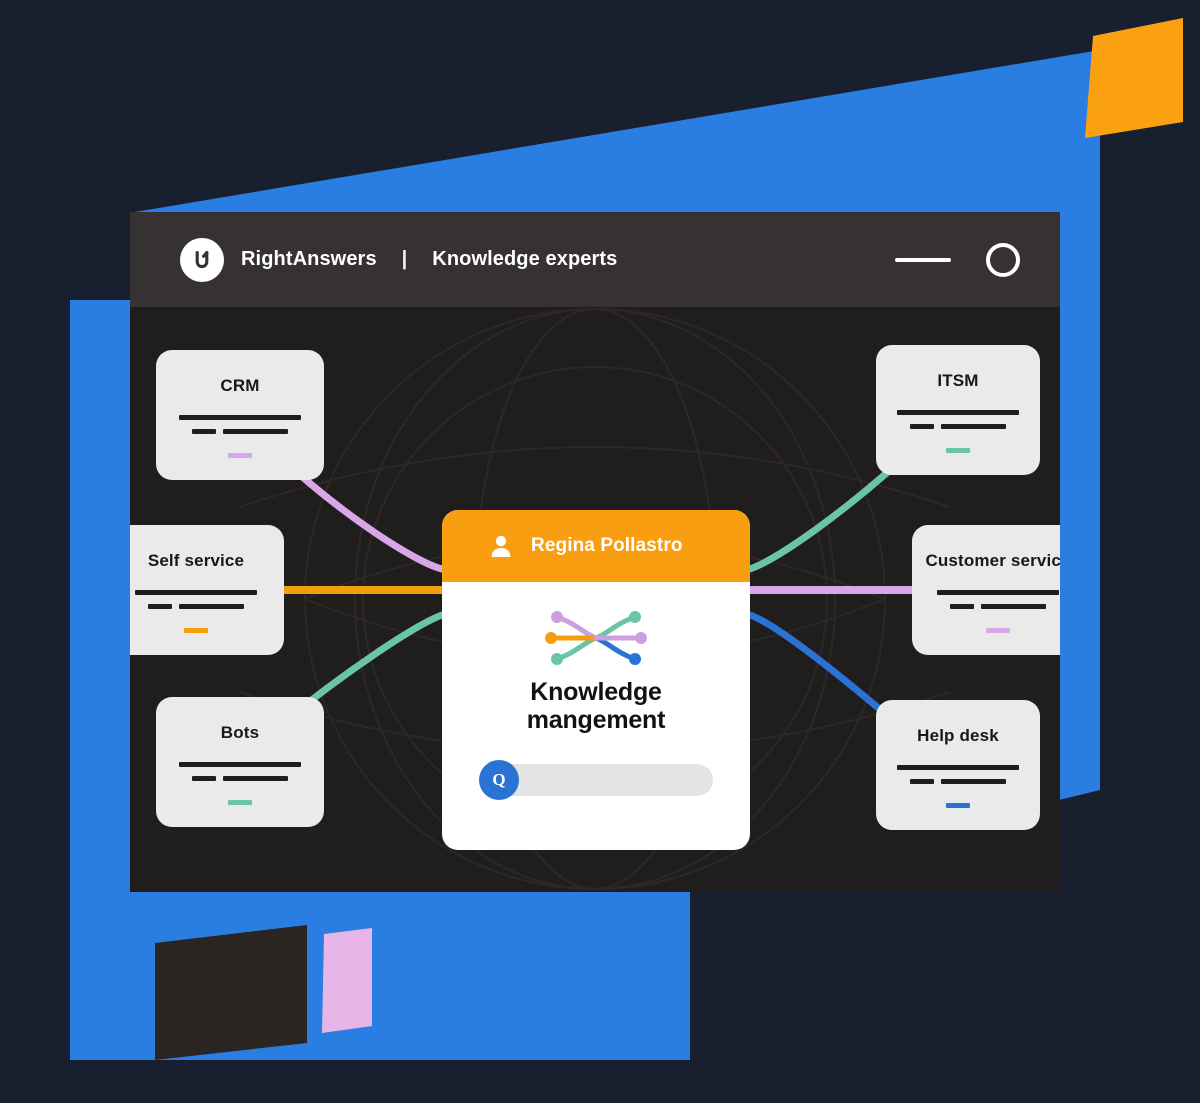 The image size is (1200, 1103). I want to click on decorative-dark-parallelogram, so click(231, 992).